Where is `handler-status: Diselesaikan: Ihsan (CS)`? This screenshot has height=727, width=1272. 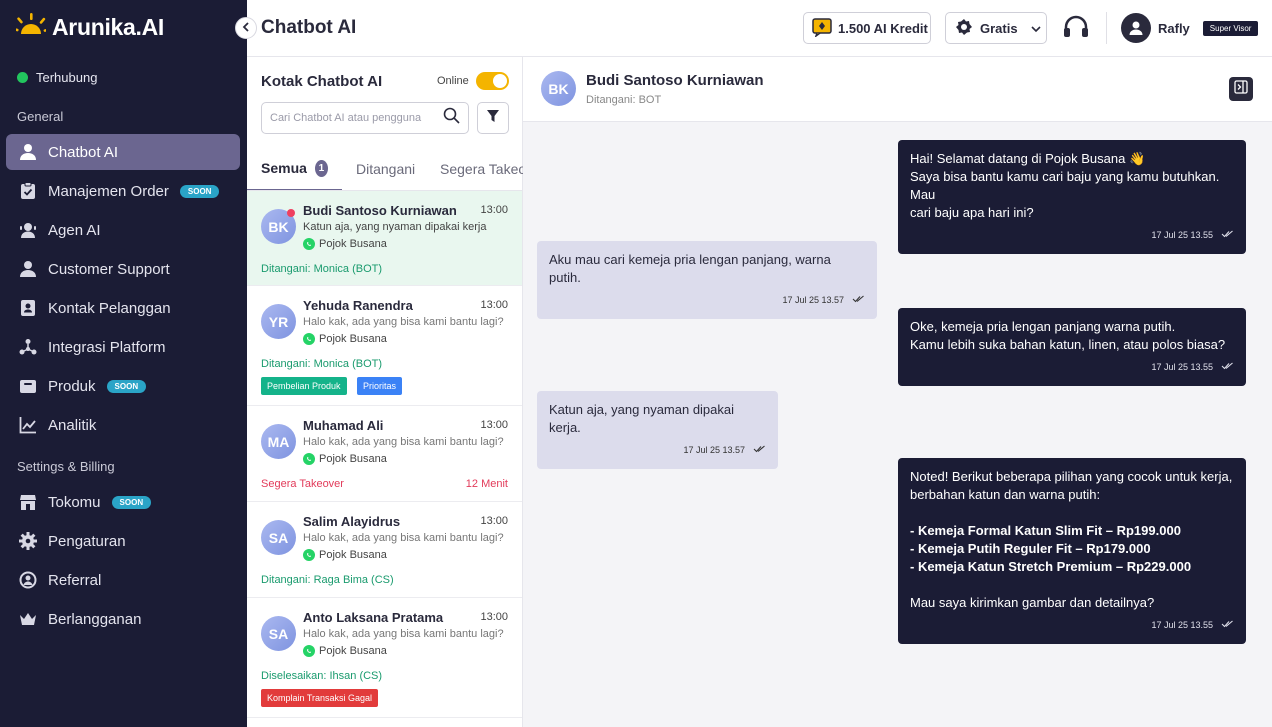
handler-status: Diselesaikan: Ihsan (CS) is located at coordinates (322, 676).